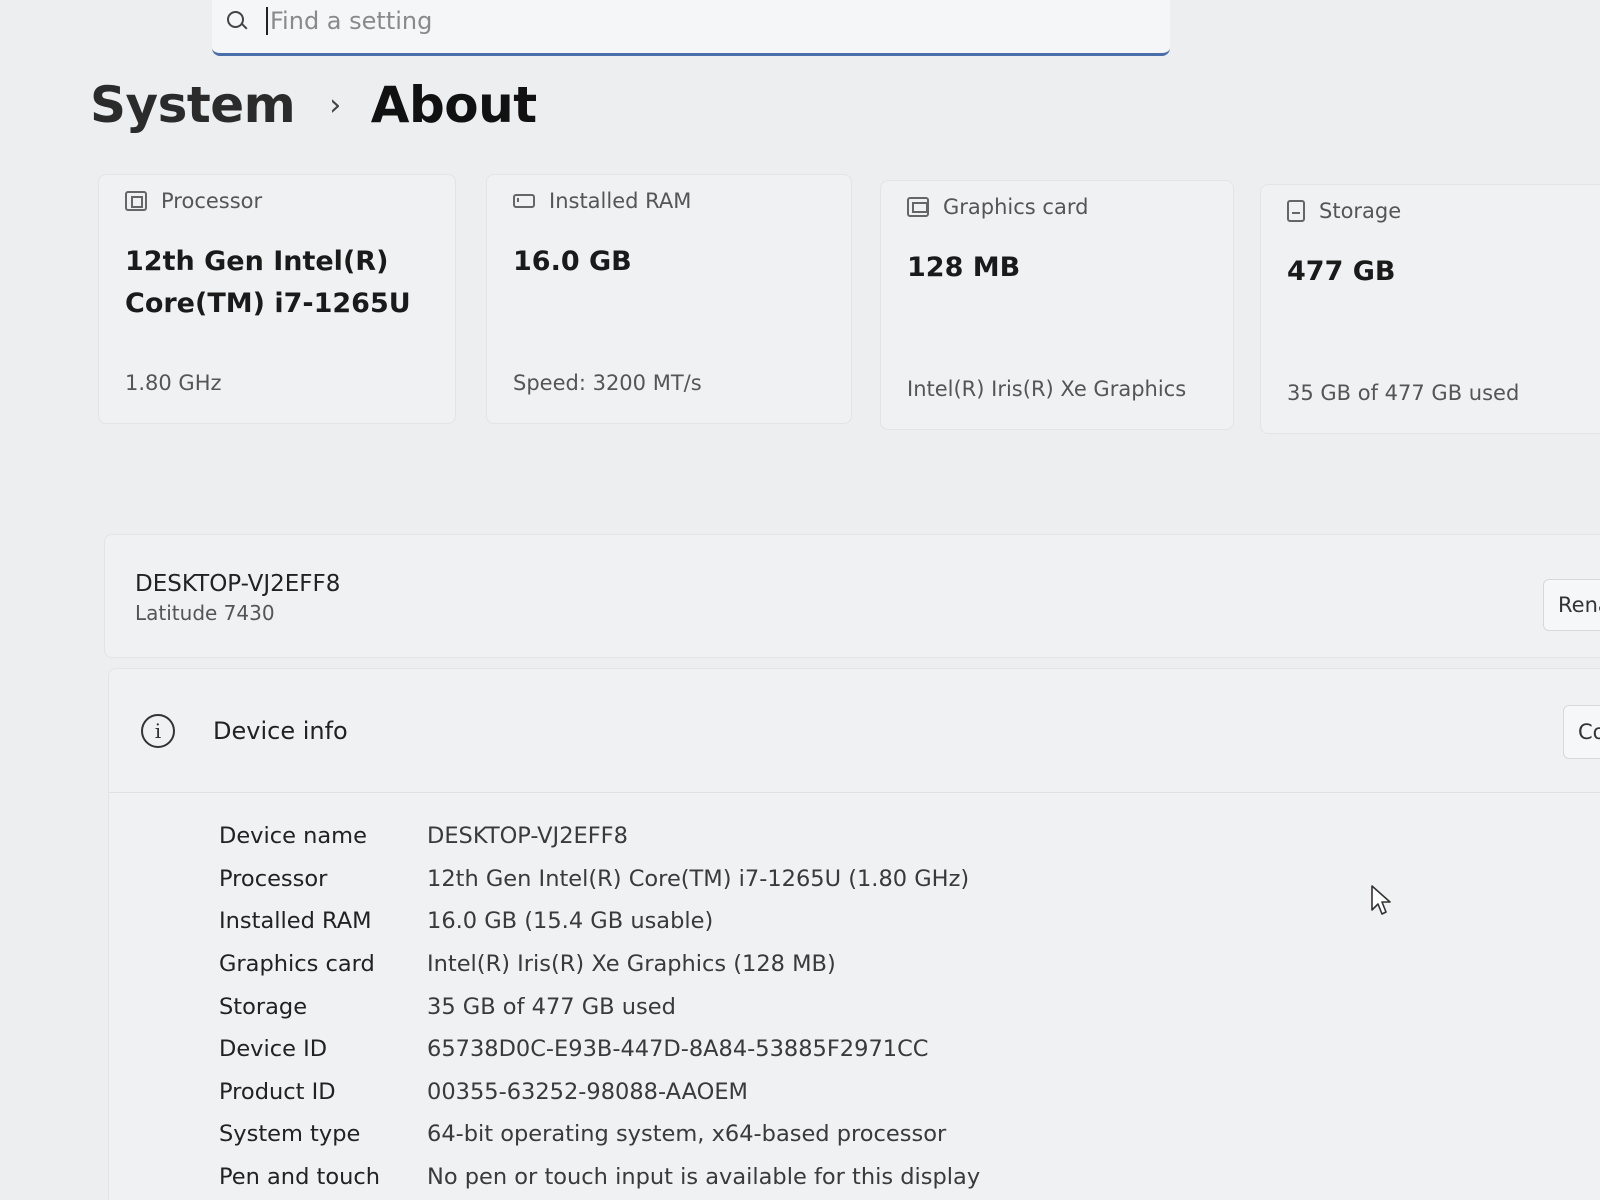  What do you see at coordinates (852, 596) in the screenshot?
I see `device-name-row: DESKTOP-VJ2EFF8 Latitude 7430 Rename` at bounding box center [852, 596].